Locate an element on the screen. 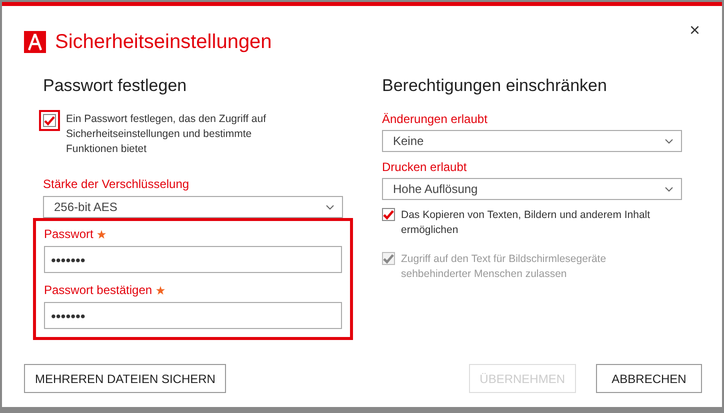  checkbox-label: Das Kopieren von Texten, Bildern und anderem Inhalt ermöglichen is located at coordinates (526, 223).